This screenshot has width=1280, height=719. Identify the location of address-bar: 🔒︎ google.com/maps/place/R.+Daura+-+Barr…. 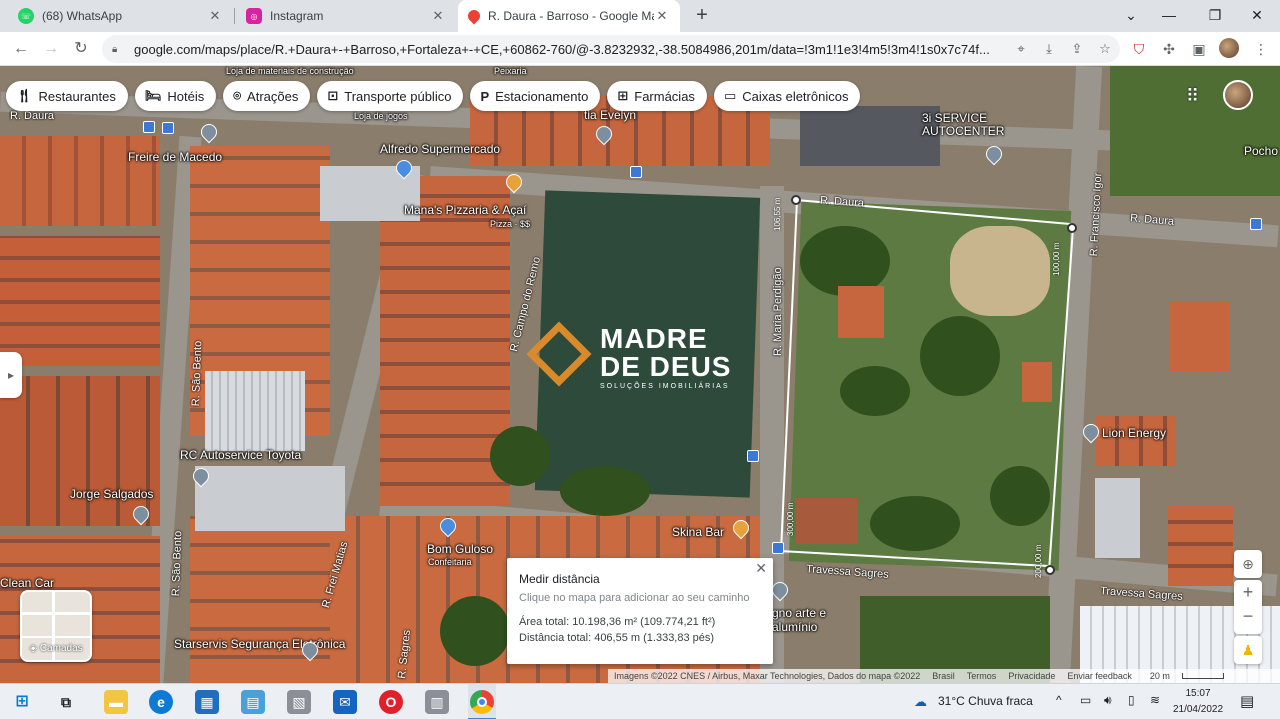
(611, 49).